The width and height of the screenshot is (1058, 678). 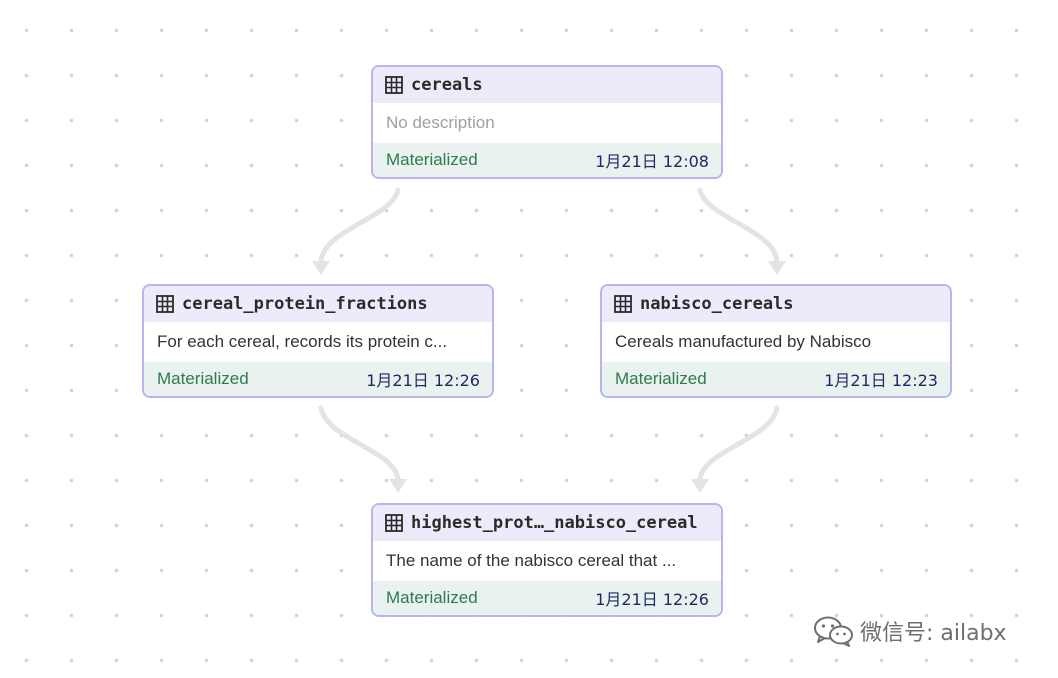 I want to click on node-description: No description, so click(x=440, y=122).